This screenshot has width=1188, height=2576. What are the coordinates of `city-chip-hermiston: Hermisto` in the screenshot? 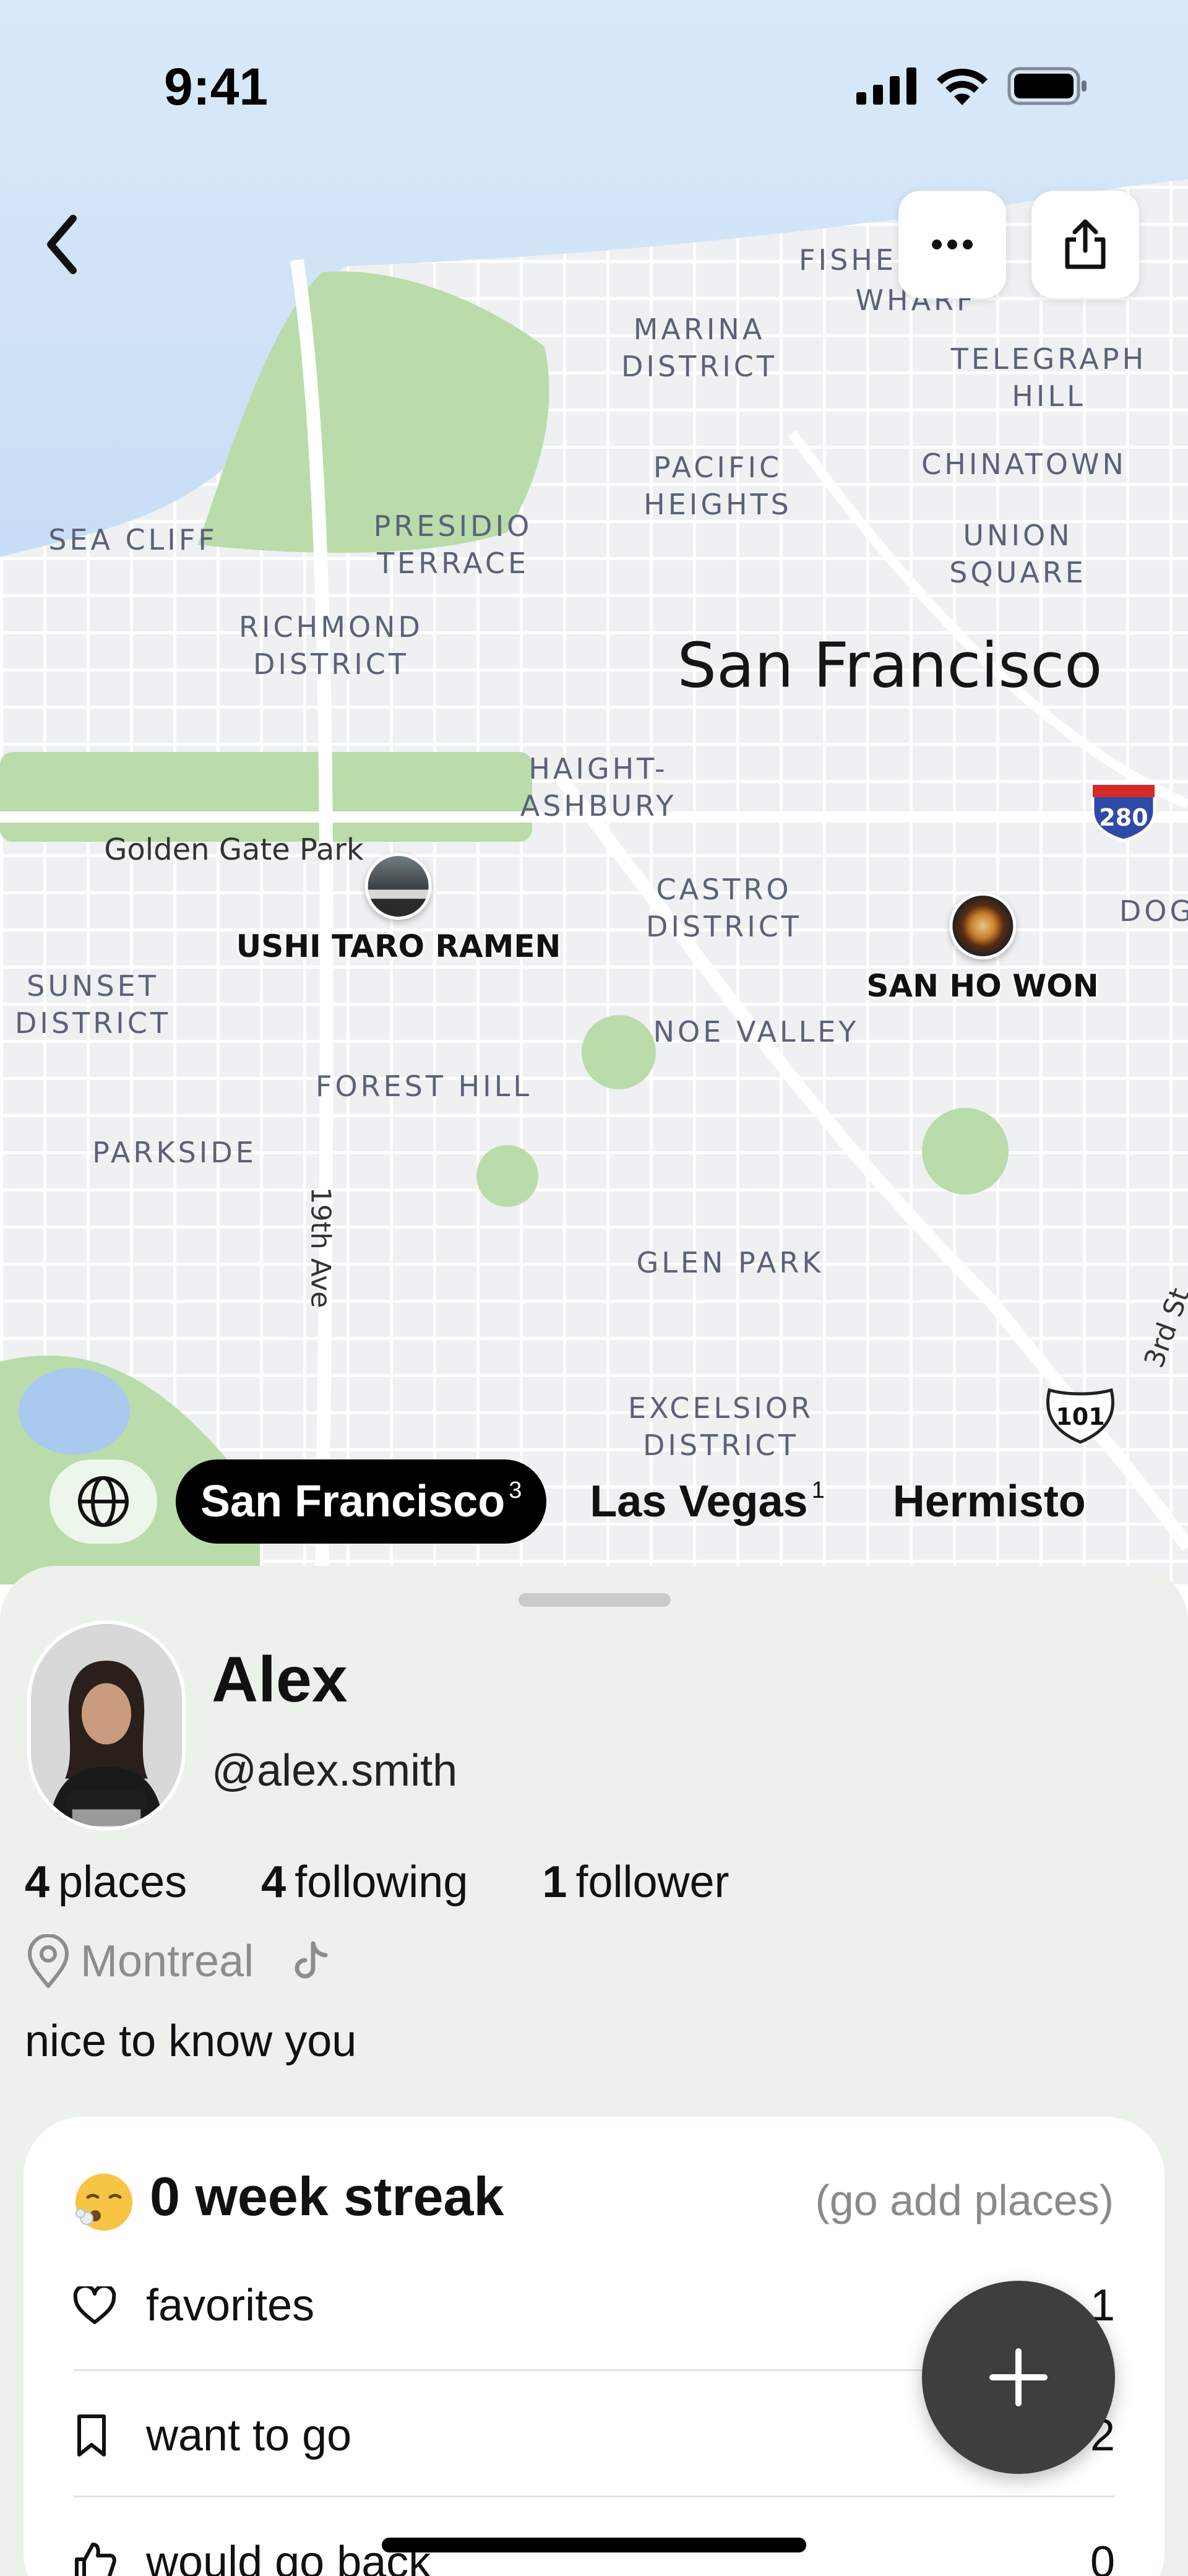 It's located at (977, 1501).